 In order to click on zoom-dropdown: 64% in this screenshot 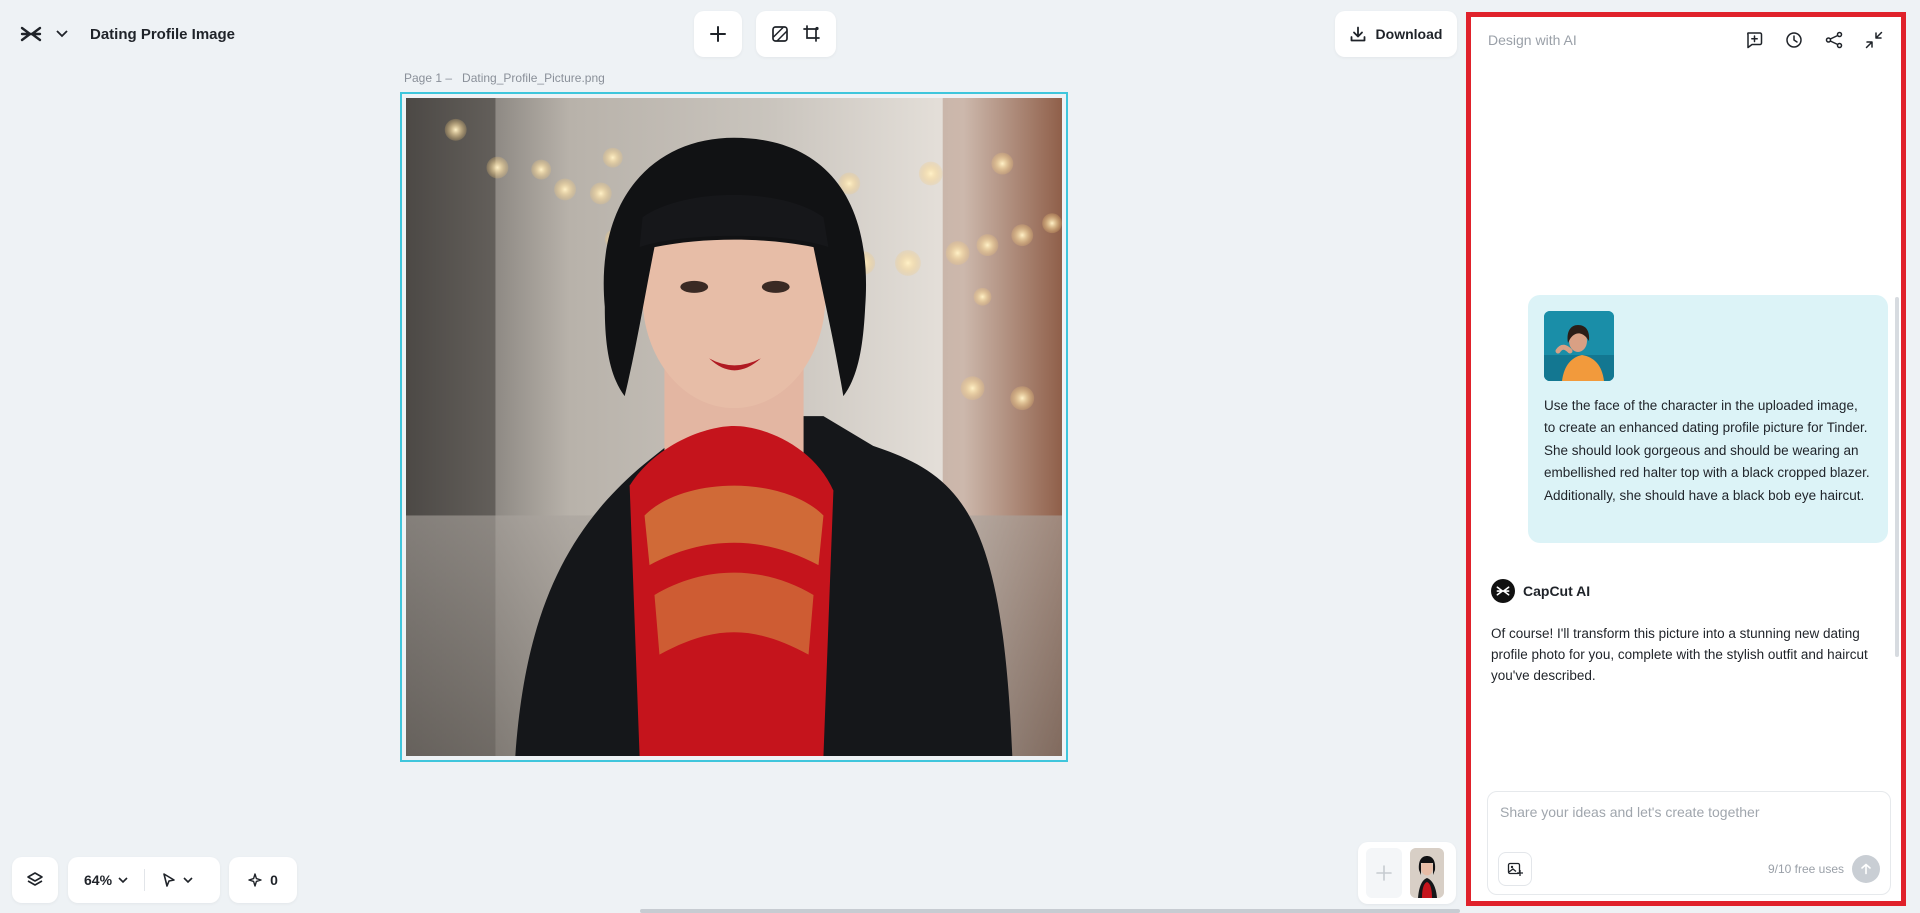, I will do `click(106, 880)`.